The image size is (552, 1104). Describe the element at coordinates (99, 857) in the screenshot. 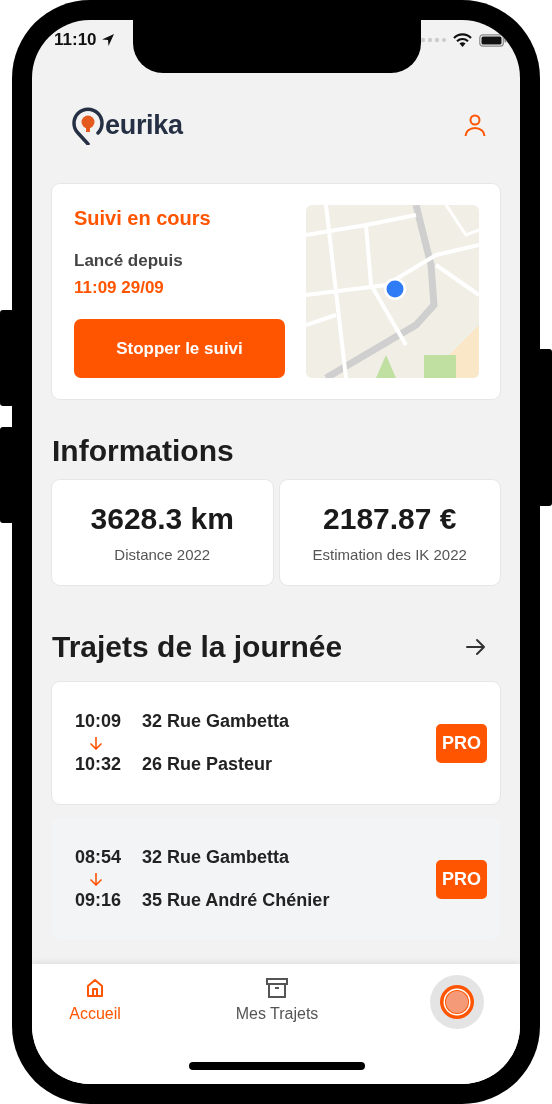

I see `trip-time: 08:54` at that location.